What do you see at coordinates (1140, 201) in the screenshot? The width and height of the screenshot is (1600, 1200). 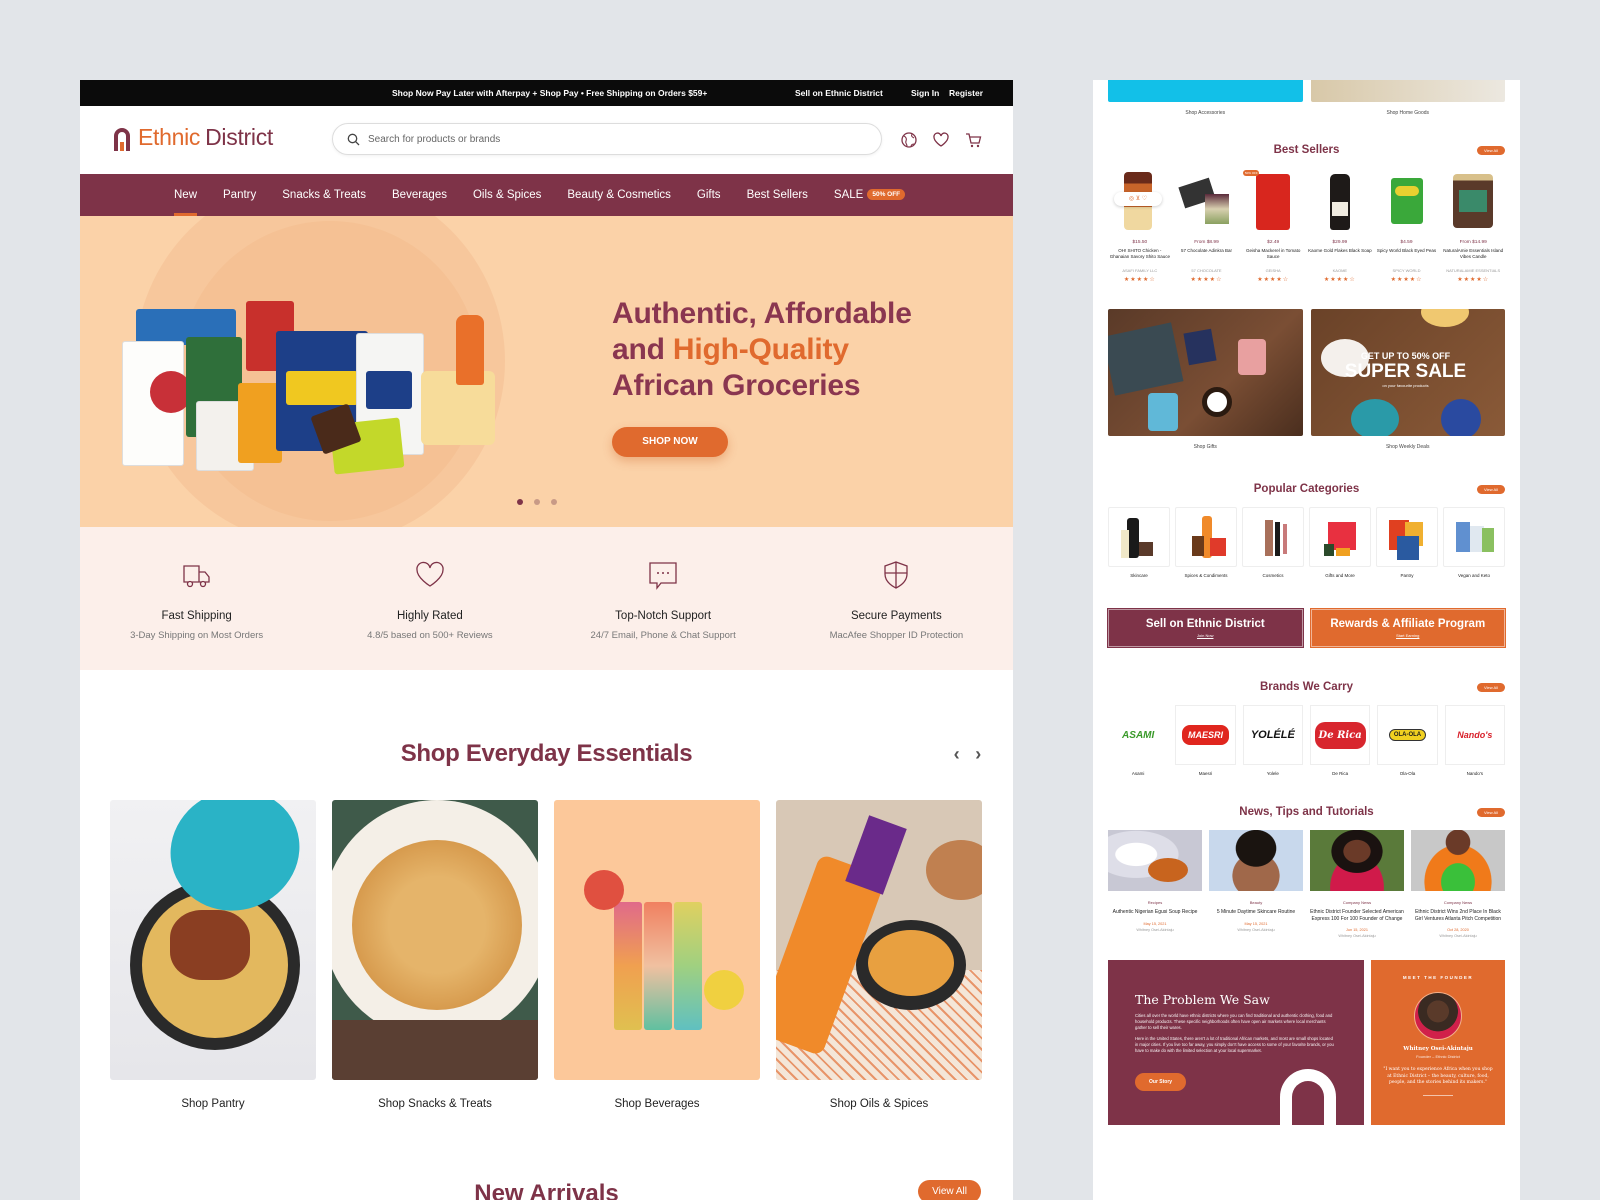 I see `product-image: ◎ ⊻ ♡` at bounding box center [1140, 201].